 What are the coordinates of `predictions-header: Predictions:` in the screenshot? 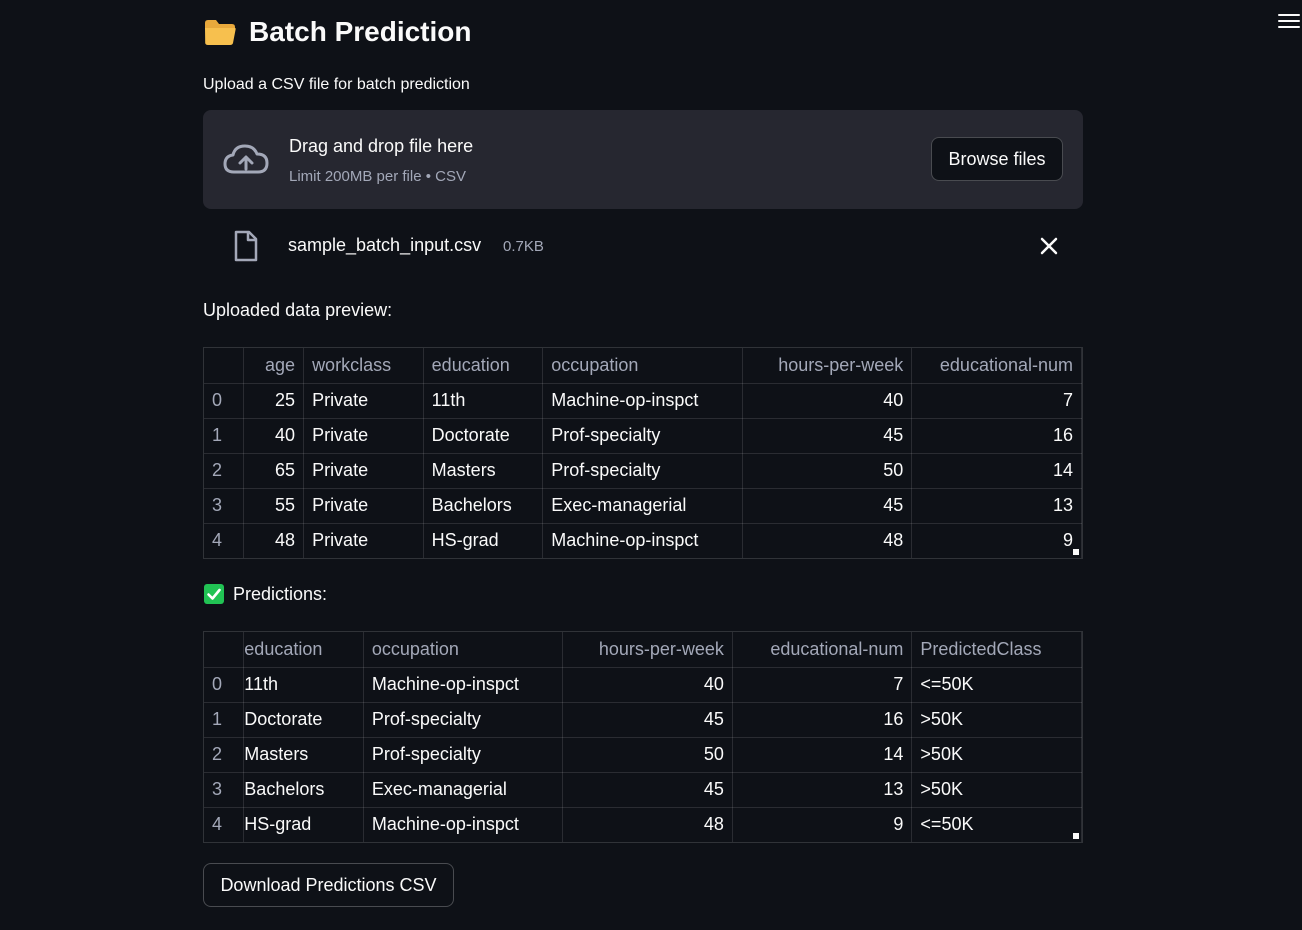 It's located at (265, 594).